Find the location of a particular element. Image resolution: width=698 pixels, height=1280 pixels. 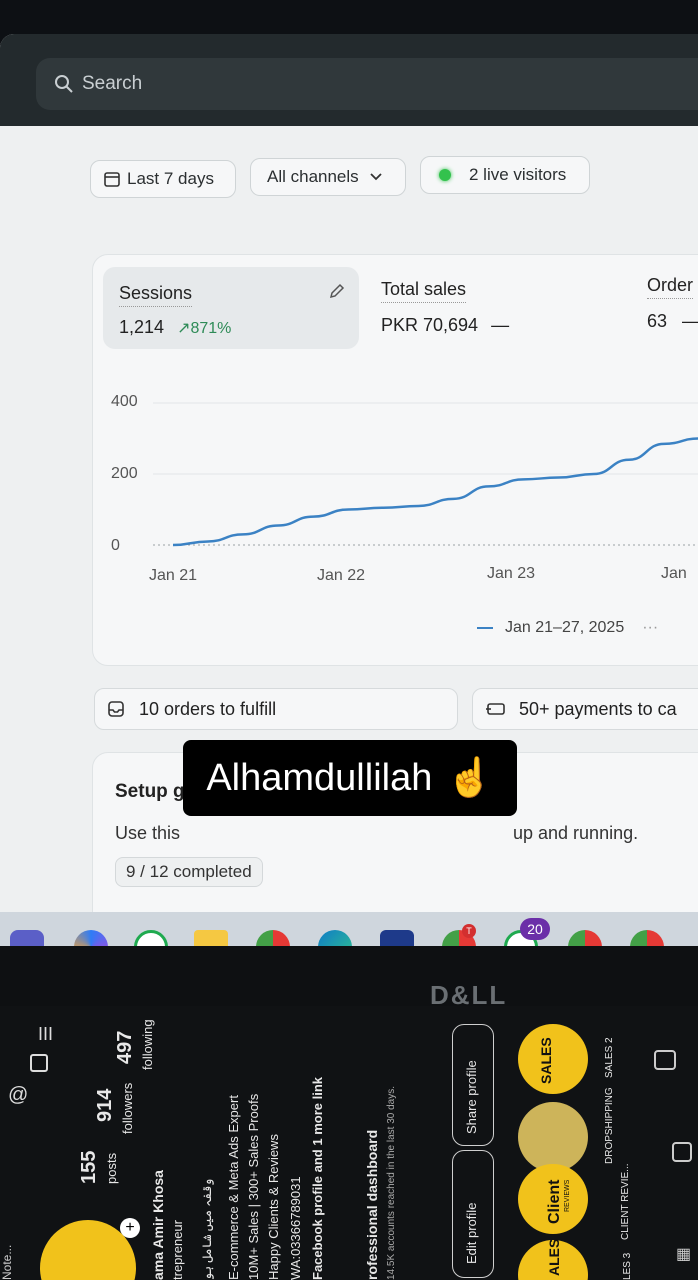

sessions-chart is located at coordinates (425, 474).